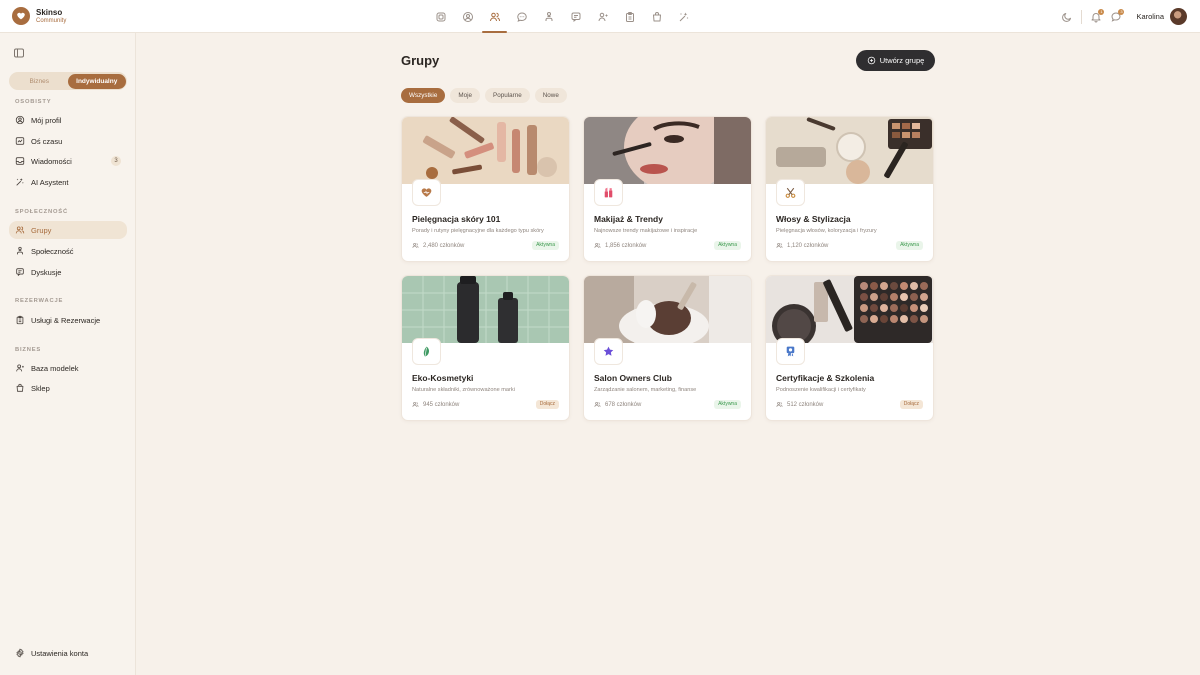 The width and height of the screenshot is (1200, 675). I want to click on topnav-models, so click(602, 16).